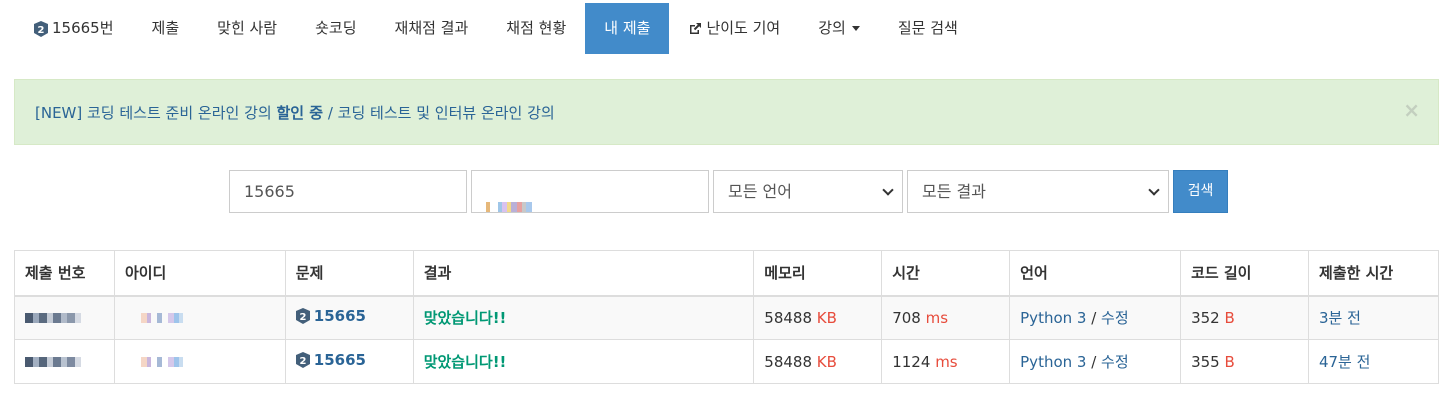 This screenshot has height=404, width=1453. What do you see at coordinates (1205, 317) in the screenshot?
I see `code-length-value: 352` at bounding box center [1205, 317].